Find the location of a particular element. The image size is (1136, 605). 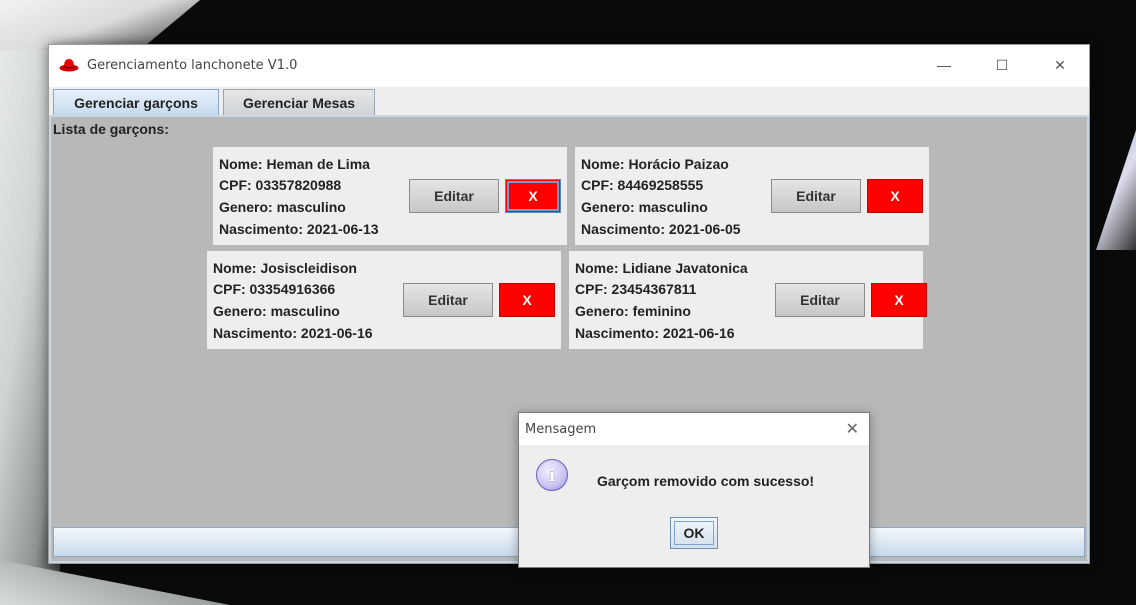

minimize-button: — is located at coordinates (944, 65).